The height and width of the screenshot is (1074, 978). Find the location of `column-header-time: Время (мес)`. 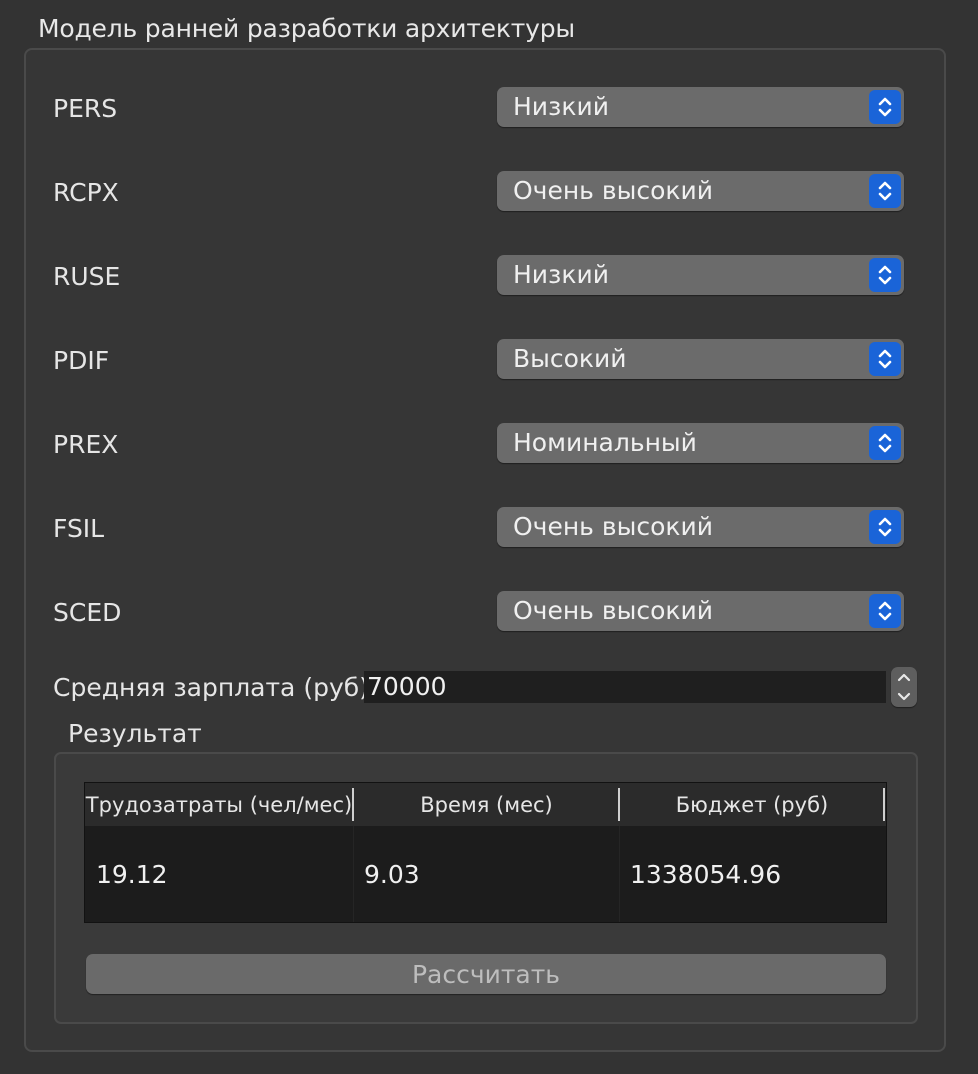

column-header-time: Время (мес) is located at coordinates (486, 804).